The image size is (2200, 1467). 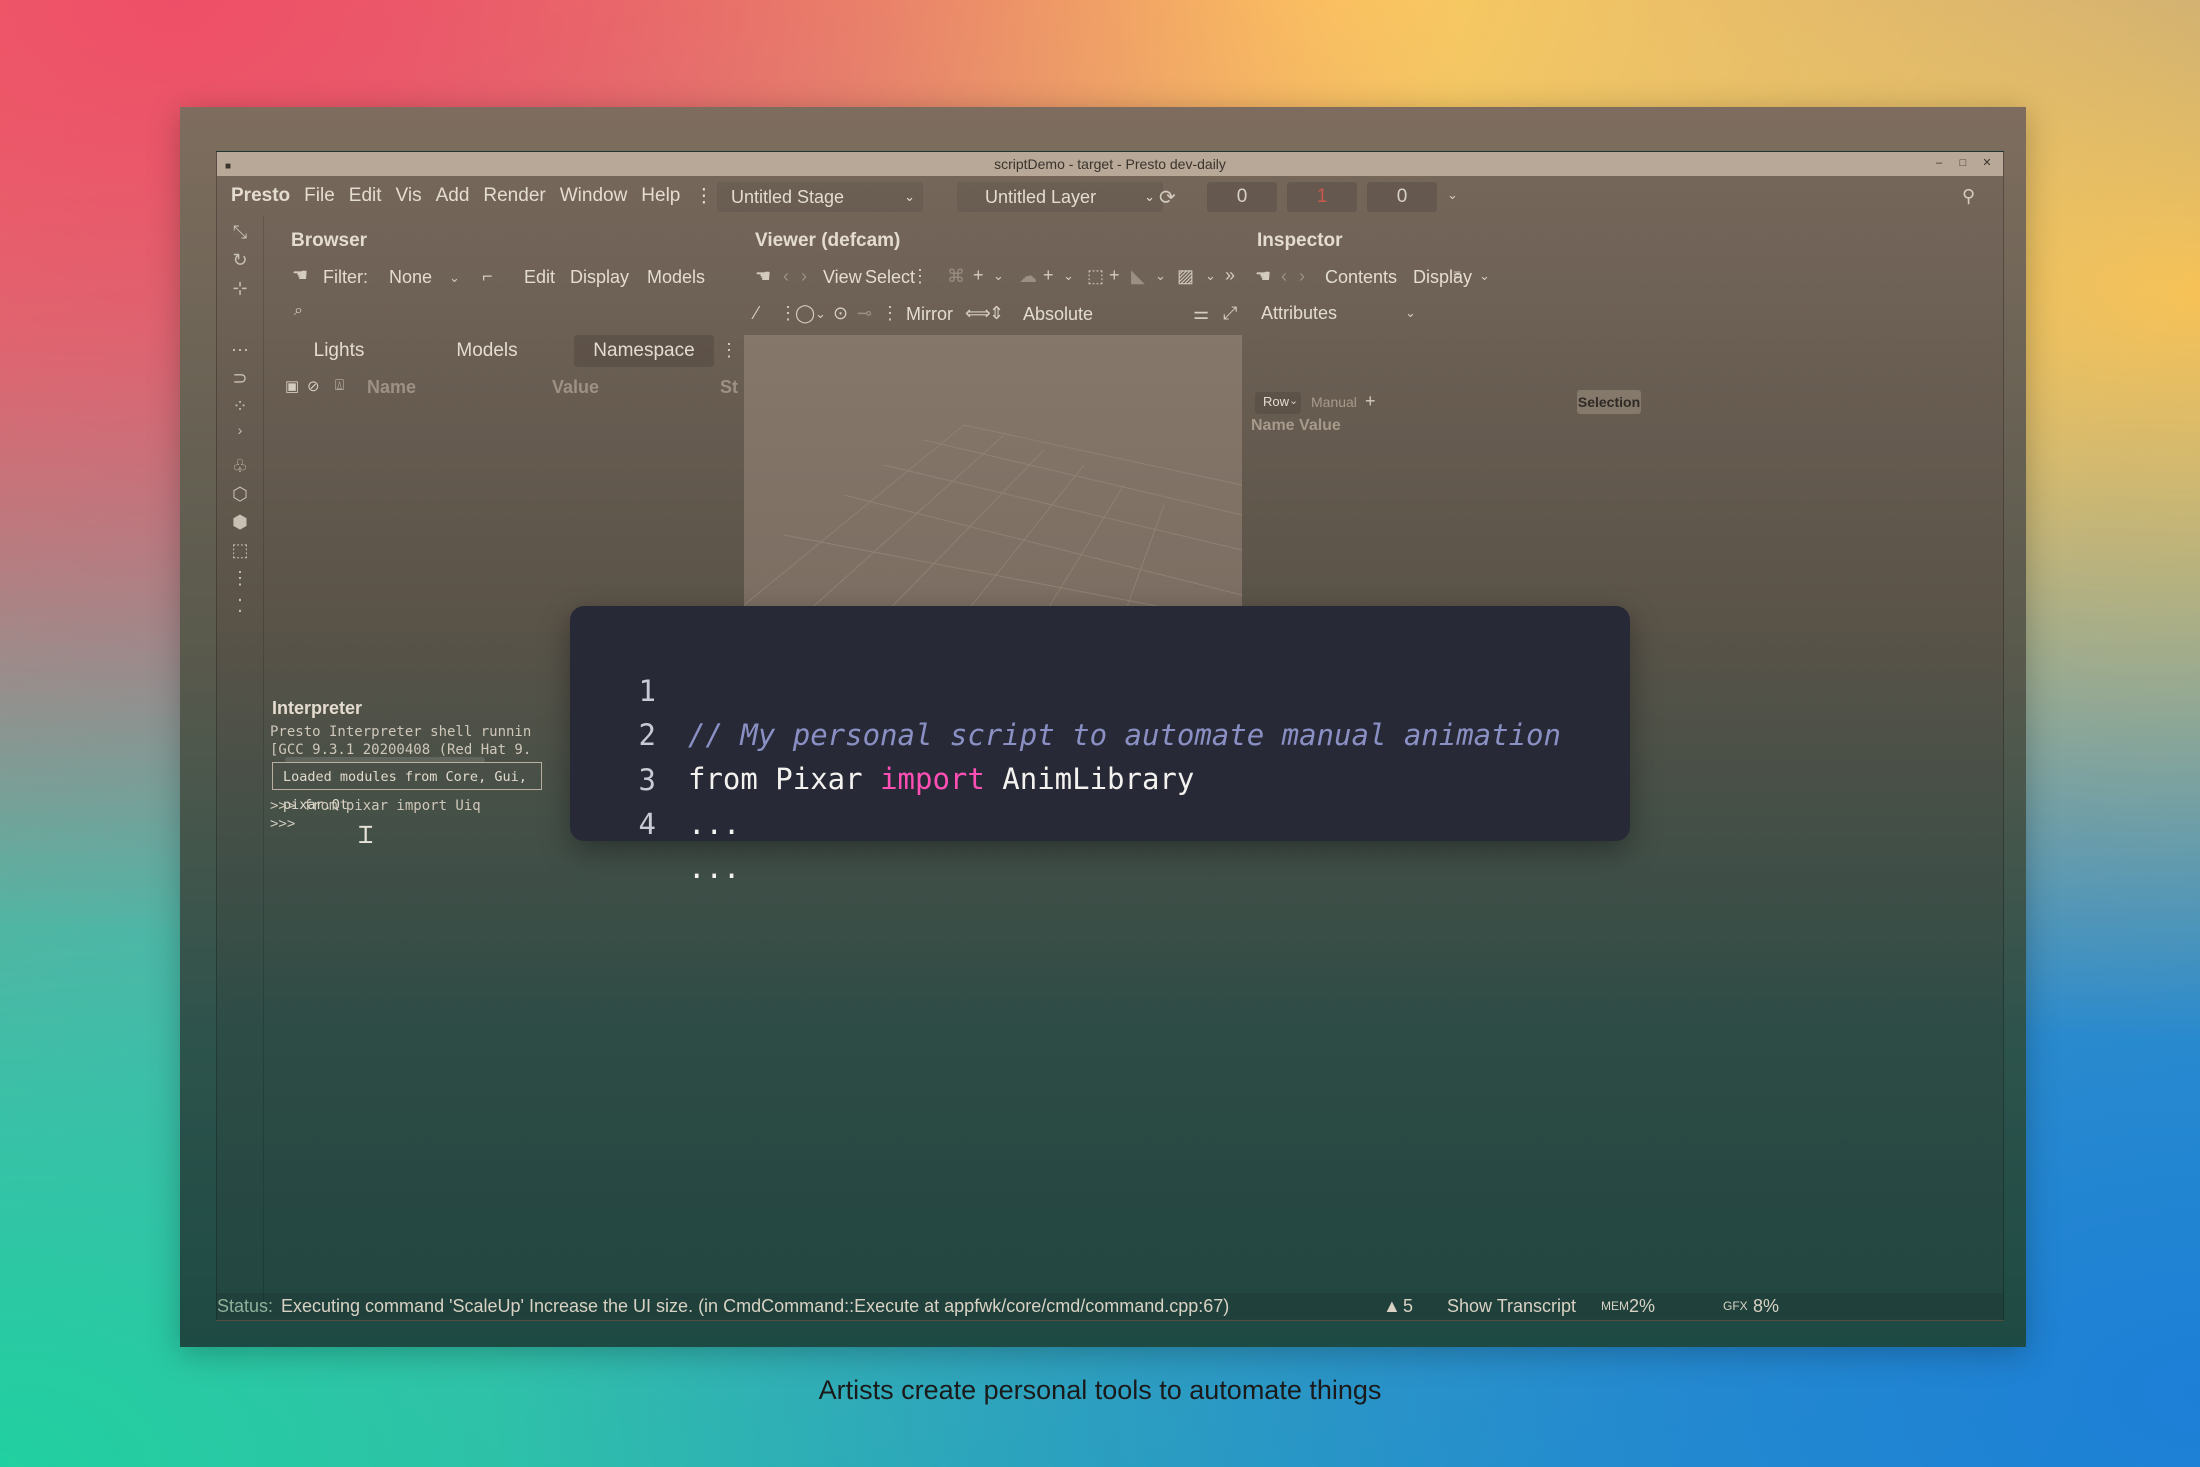 What do you see at coordinates (260, 196) in the screenshot?
I see `app-menu: Presto` at bounding box center [260, 196].